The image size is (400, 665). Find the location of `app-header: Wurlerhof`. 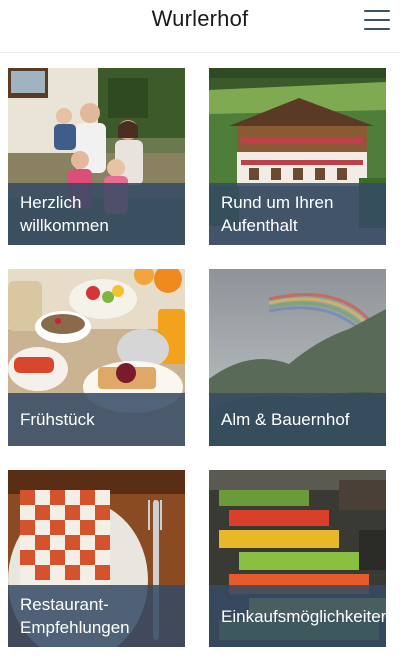

app-header: Wurlerhof is located at coordinates (200, 26).